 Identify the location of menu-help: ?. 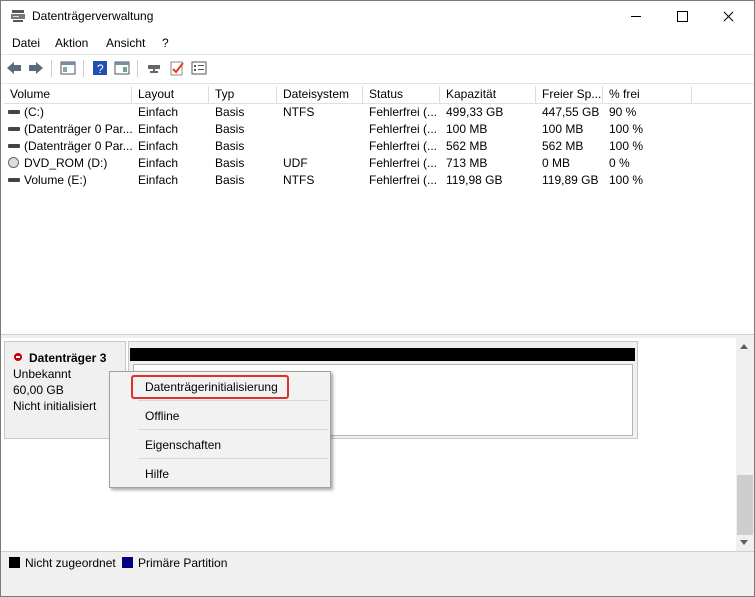
(165, 43).